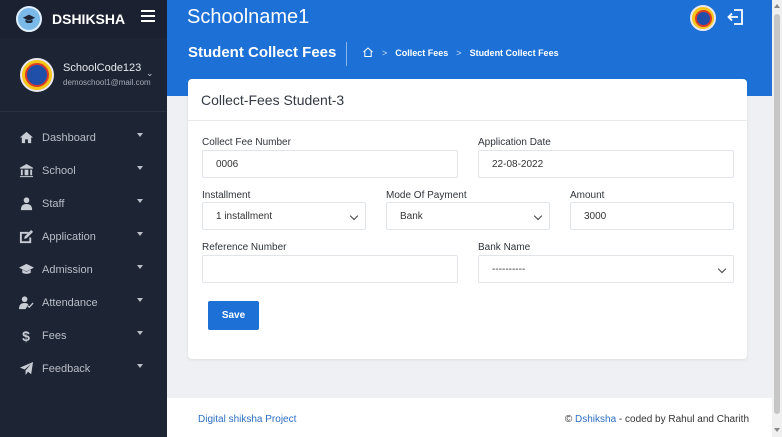  What do you see at coordinates (504, 247) in the screenshot?
I see `bank-name-label: Bank Name` at bounding box center [504, 247].